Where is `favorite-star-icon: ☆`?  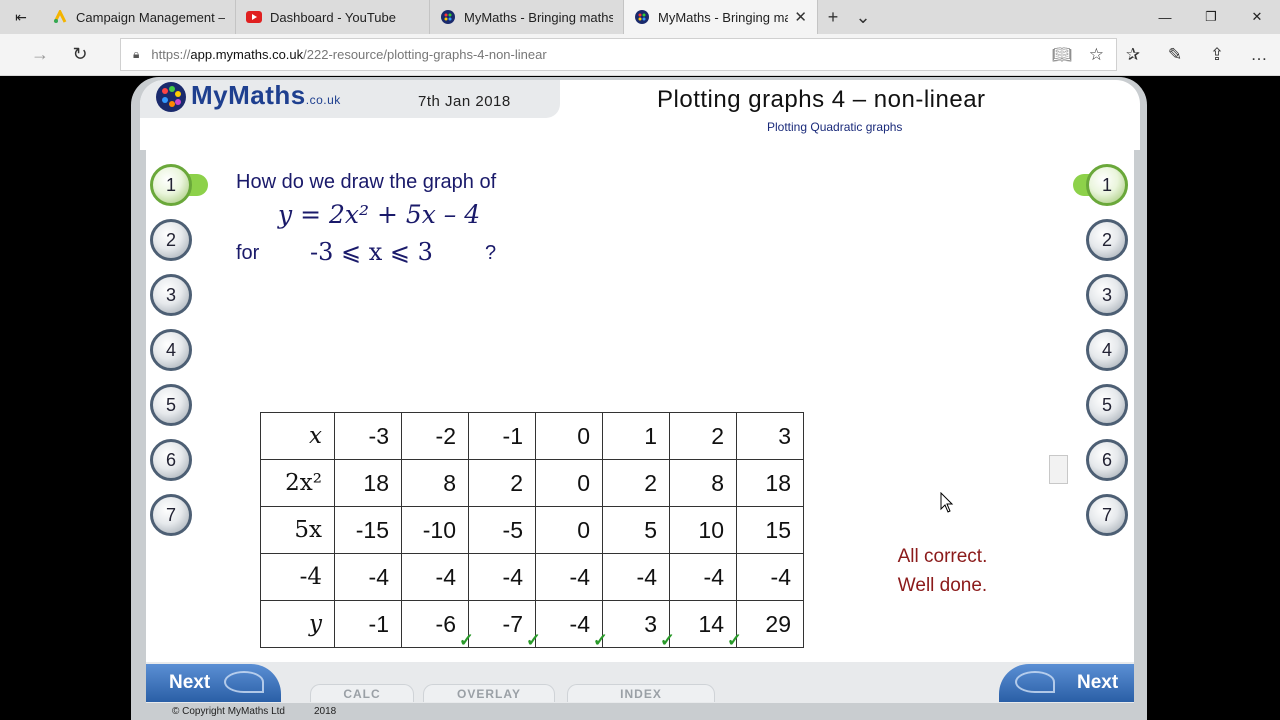 favorite-star-icon: ☆ is located at coordinates (1096, 55).